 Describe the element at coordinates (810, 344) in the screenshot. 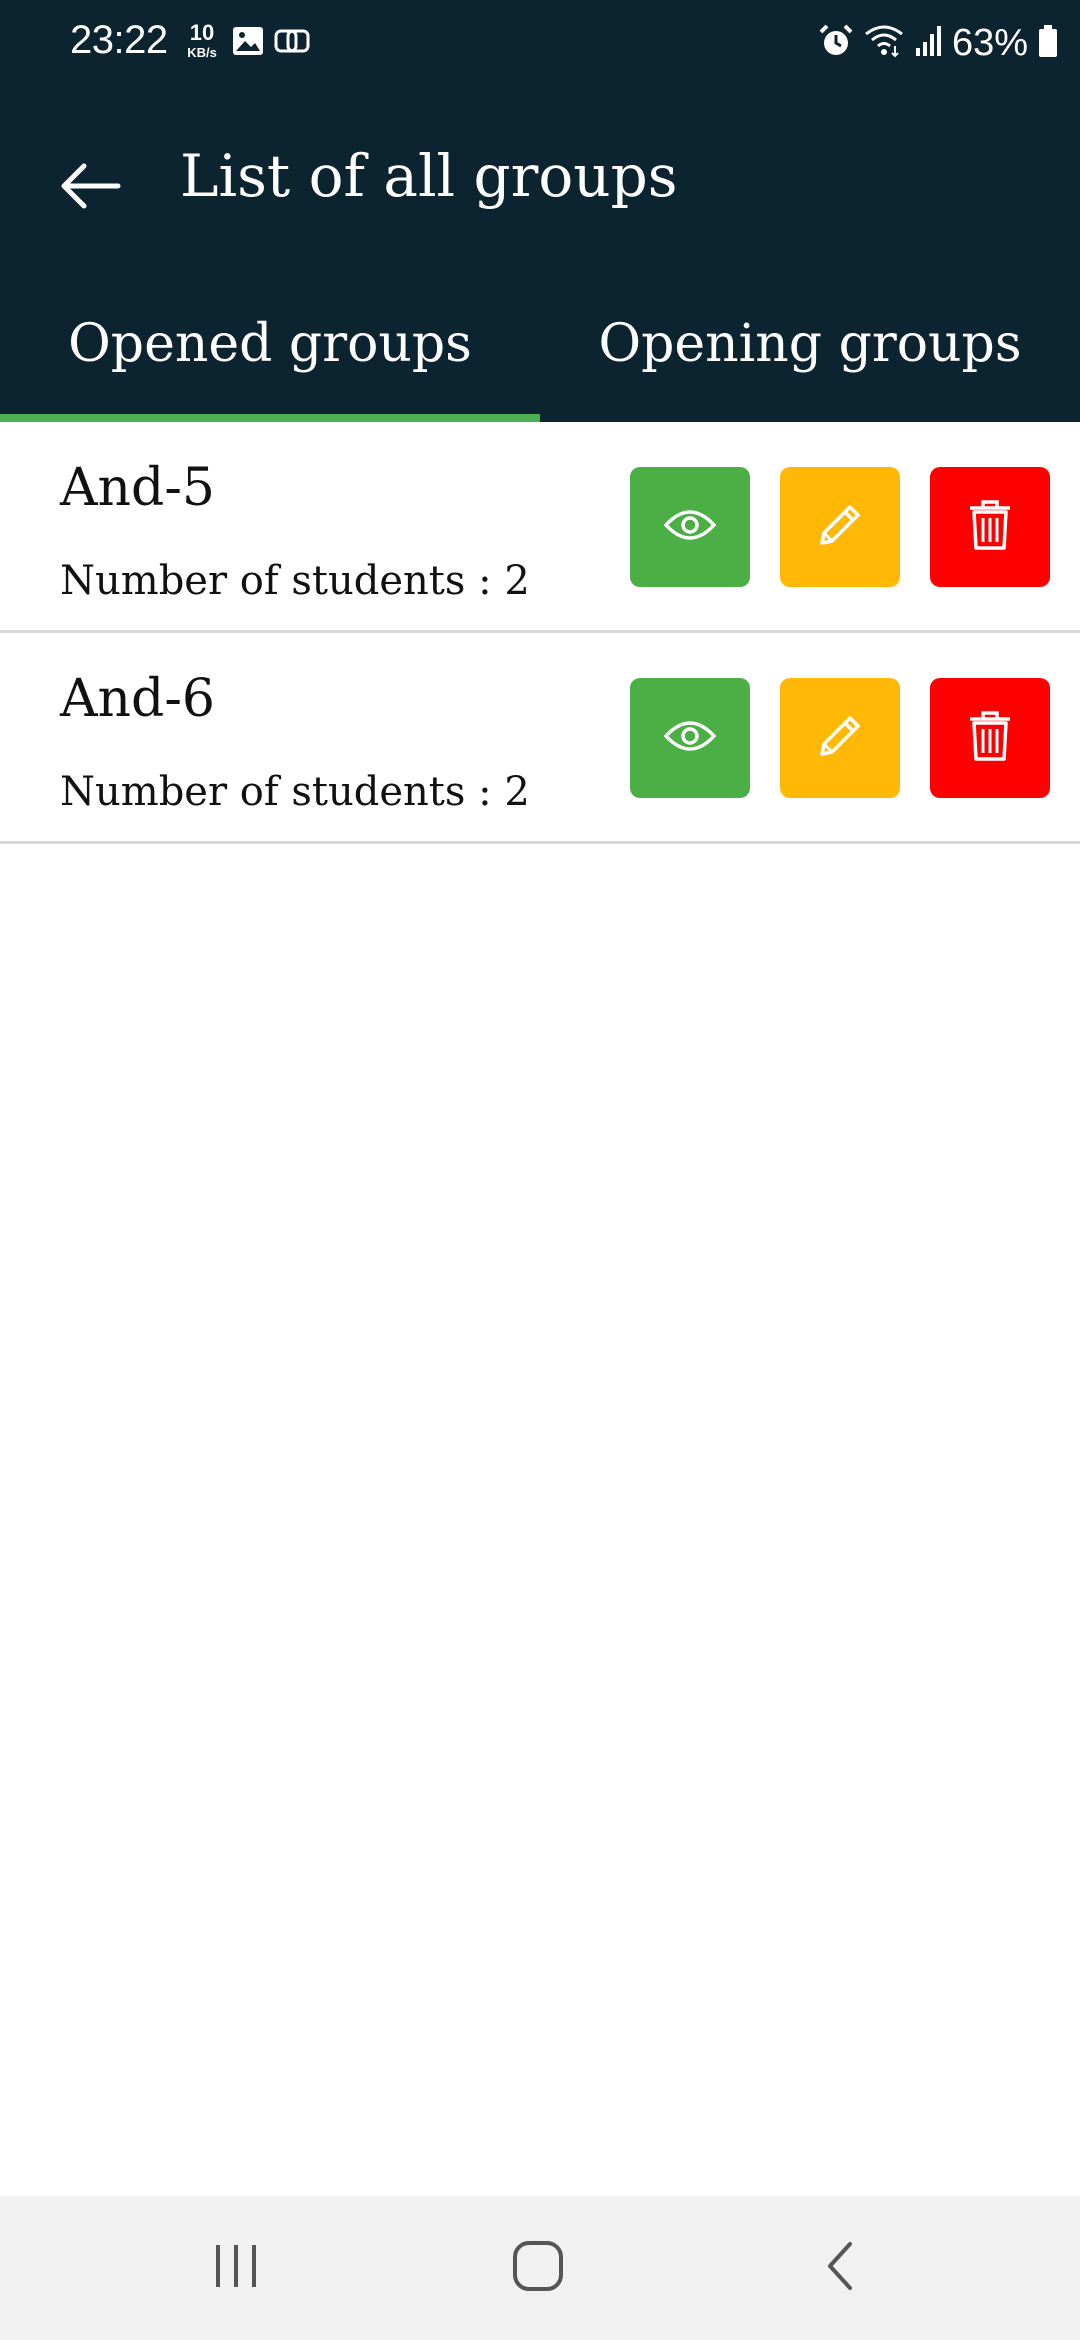

I see `tab-label: Opening groups` at that location.